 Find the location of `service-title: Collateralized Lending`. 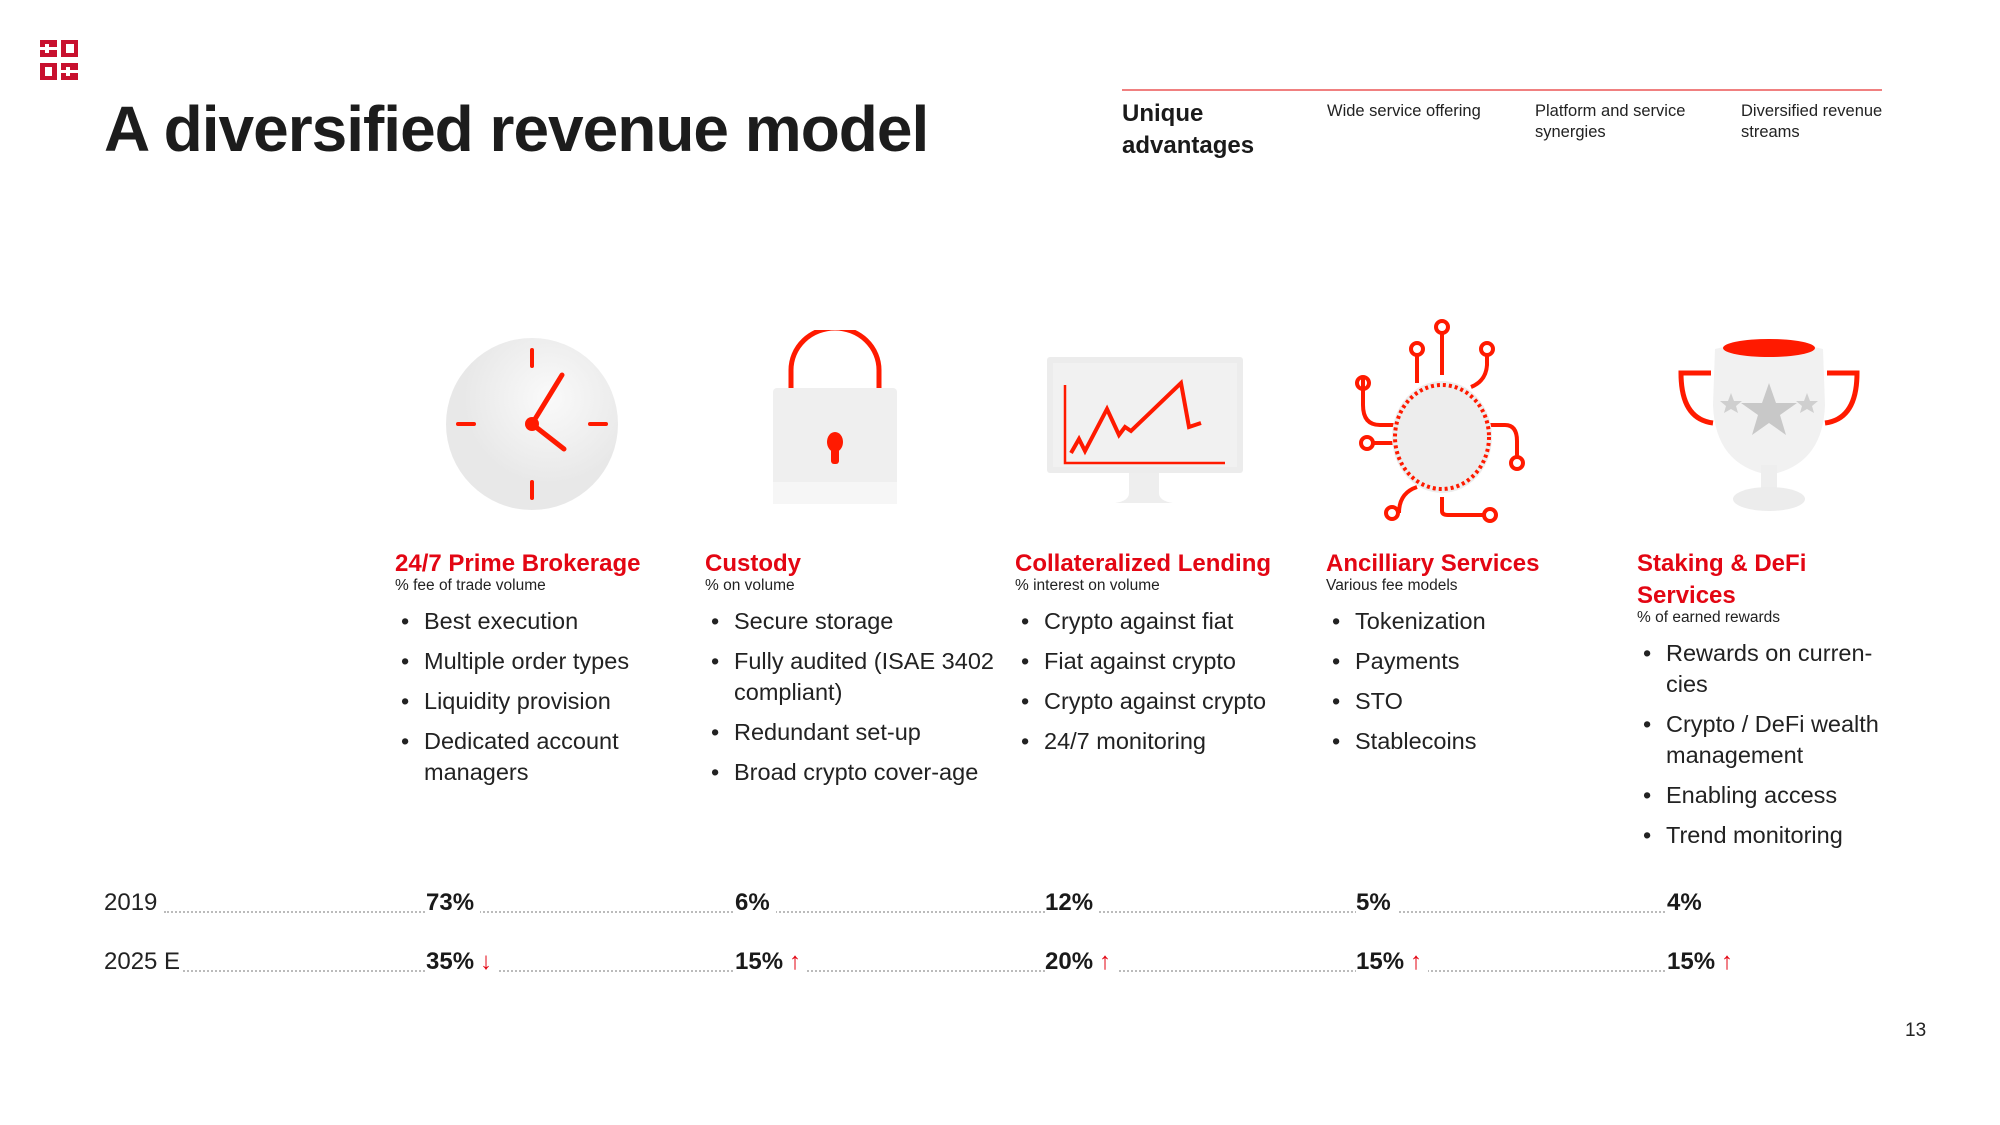

service-title: Collateralized Lending is located at coordinates (1143, 563).